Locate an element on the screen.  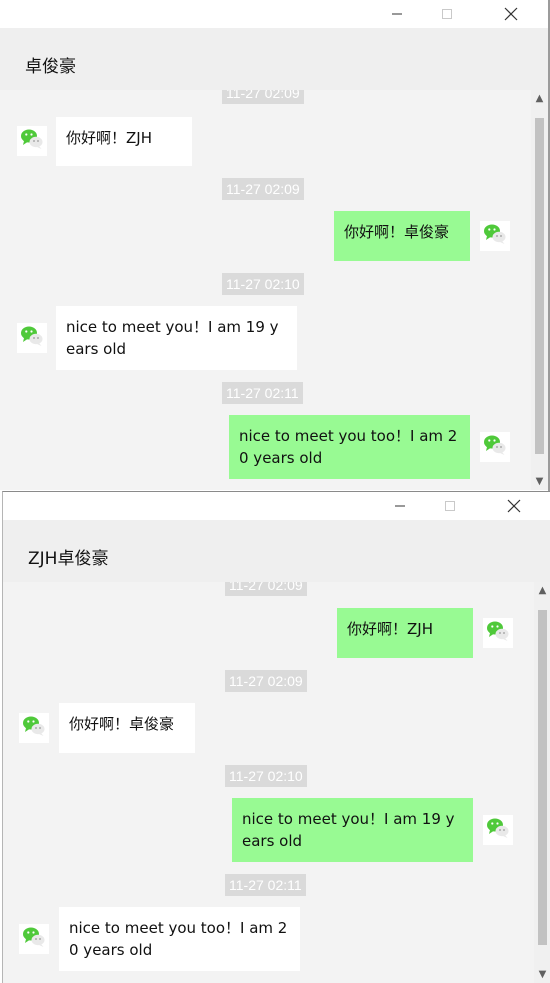
outgoing-message: nice to meet you too！I am 20 years old is located at coordinates (349, 447).